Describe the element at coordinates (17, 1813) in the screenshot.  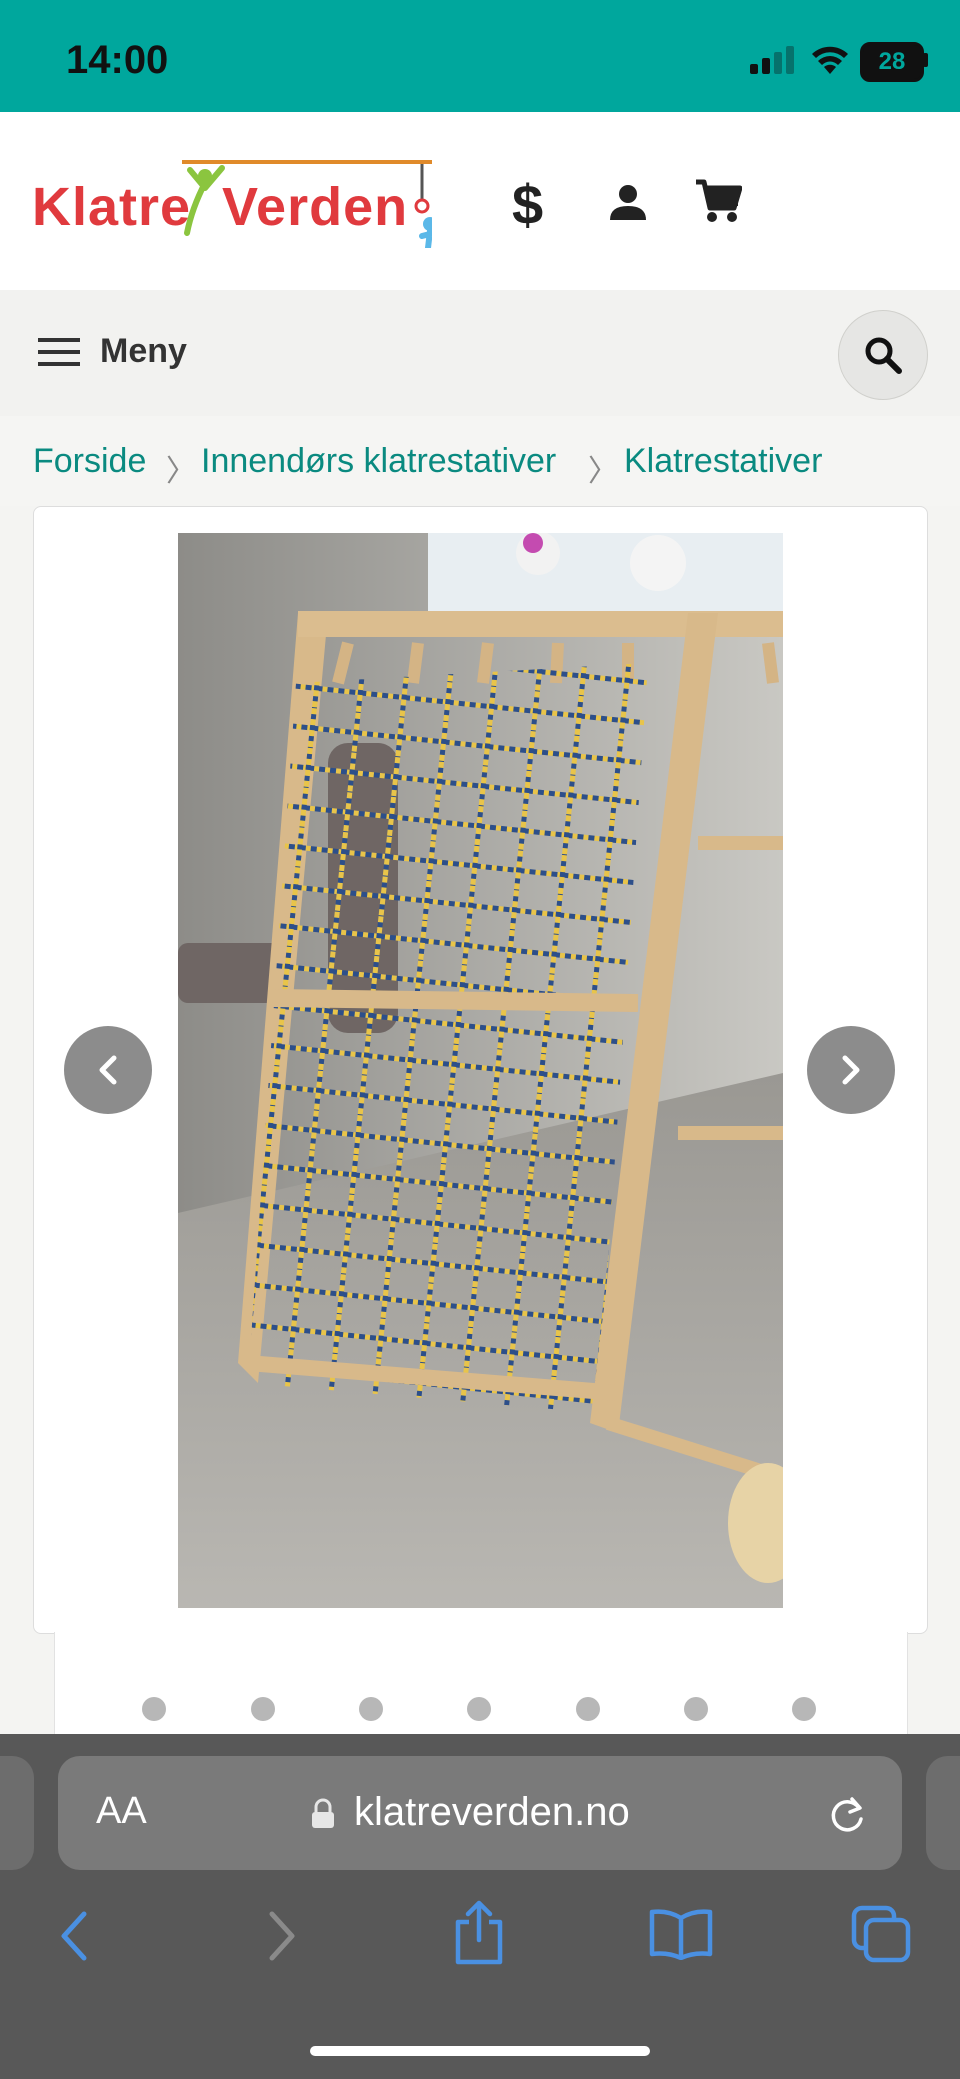
I see `previous-tab-peek` at that location.